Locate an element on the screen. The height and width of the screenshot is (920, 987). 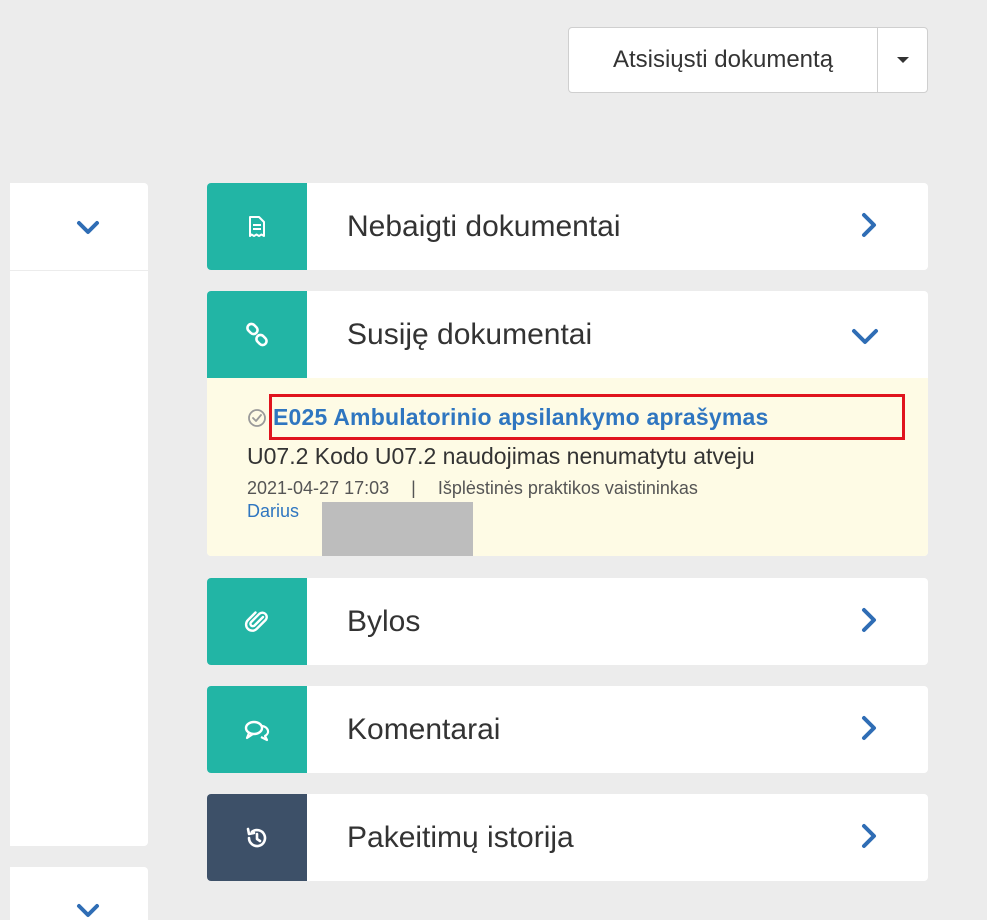
panel-title: Nebaigti dokumentai is located at coordinates (484, 226).